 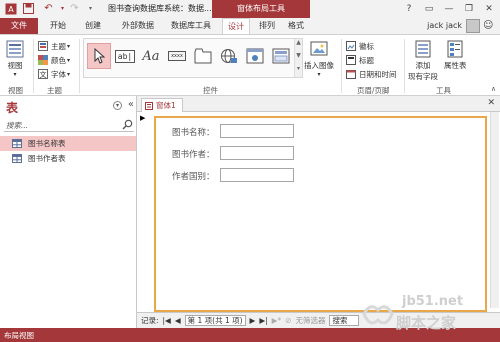 I want to click on button-control: xxxx, so click(x=177, y=56).